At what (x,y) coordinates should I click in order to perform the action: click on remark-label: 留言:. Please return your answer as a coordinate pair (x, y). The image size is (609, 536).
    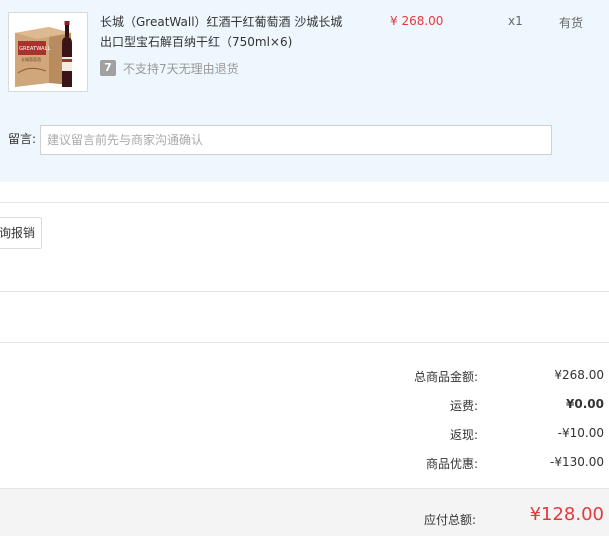
    Looking at the image, I should click on (22, 139).